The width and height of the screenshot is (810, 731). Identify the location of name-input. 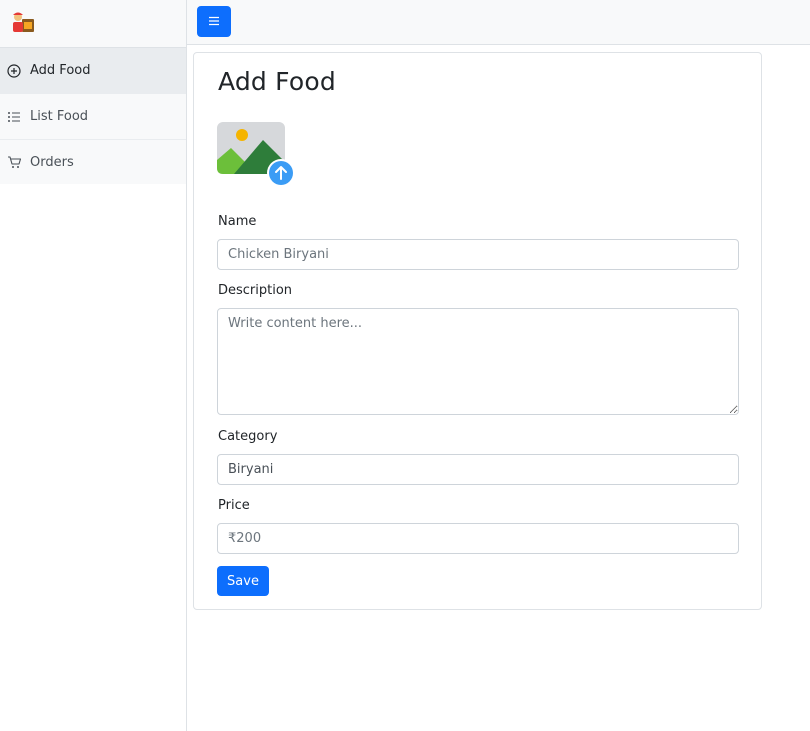
(478, 254).